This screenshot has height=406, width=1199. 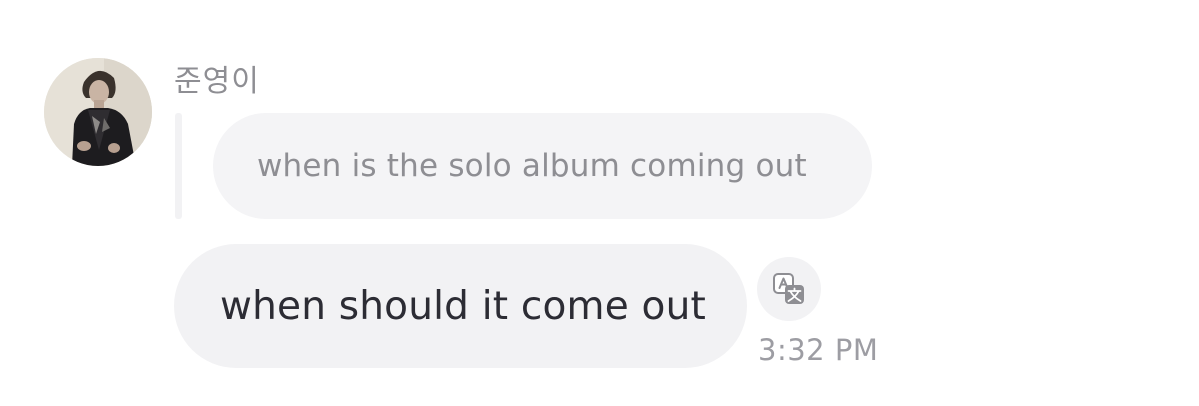 I want to click on message-bubble: when should it come out, so click(x=460, y=306).